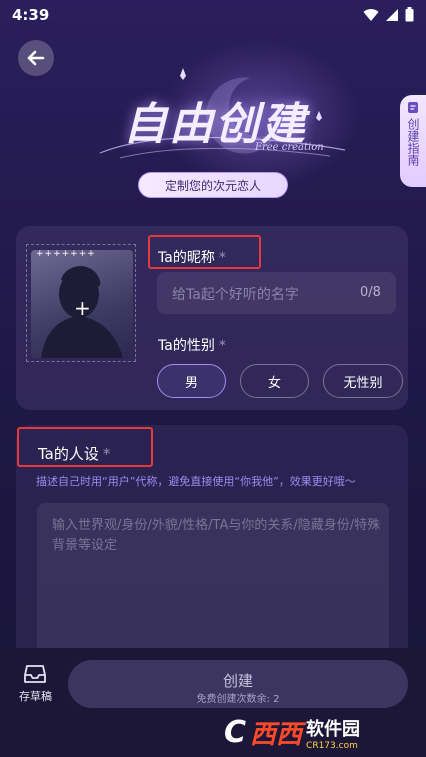 Image resolution: width=426 pixels, height=757 pixels. I want to click on tagline-pill: 定制您的次元恋人, so click(213, 185).